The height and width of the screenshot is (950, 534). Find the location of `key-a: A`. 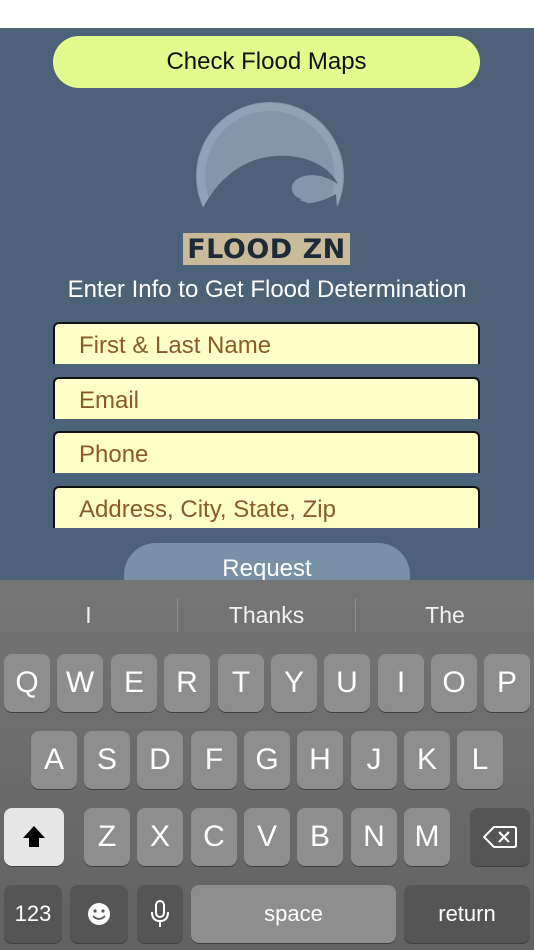

key-a: A is located at coordinates (54, 760).